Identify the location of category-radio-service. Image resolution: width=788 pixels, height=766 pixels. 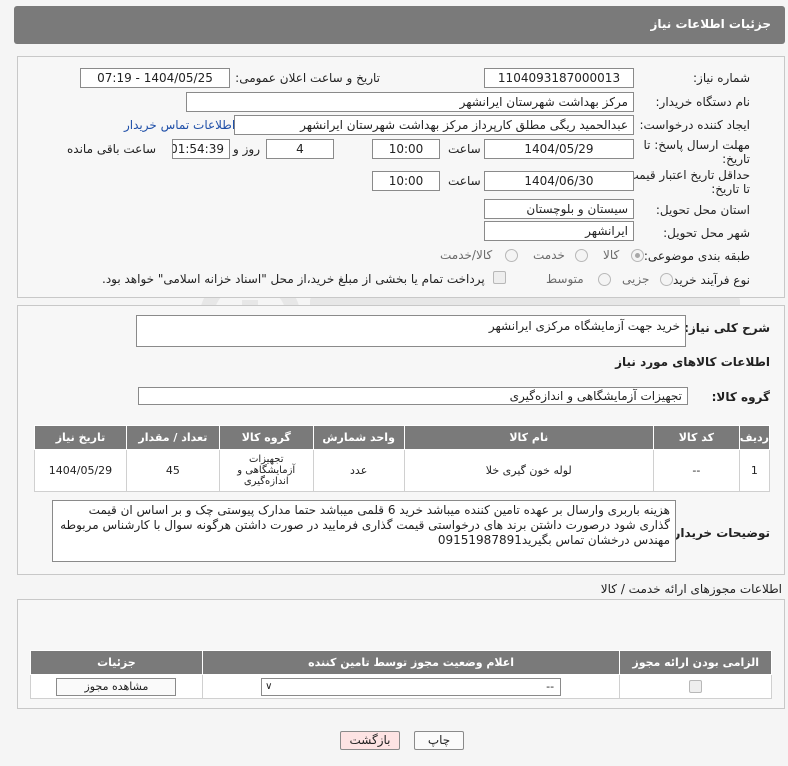
(581, 255).